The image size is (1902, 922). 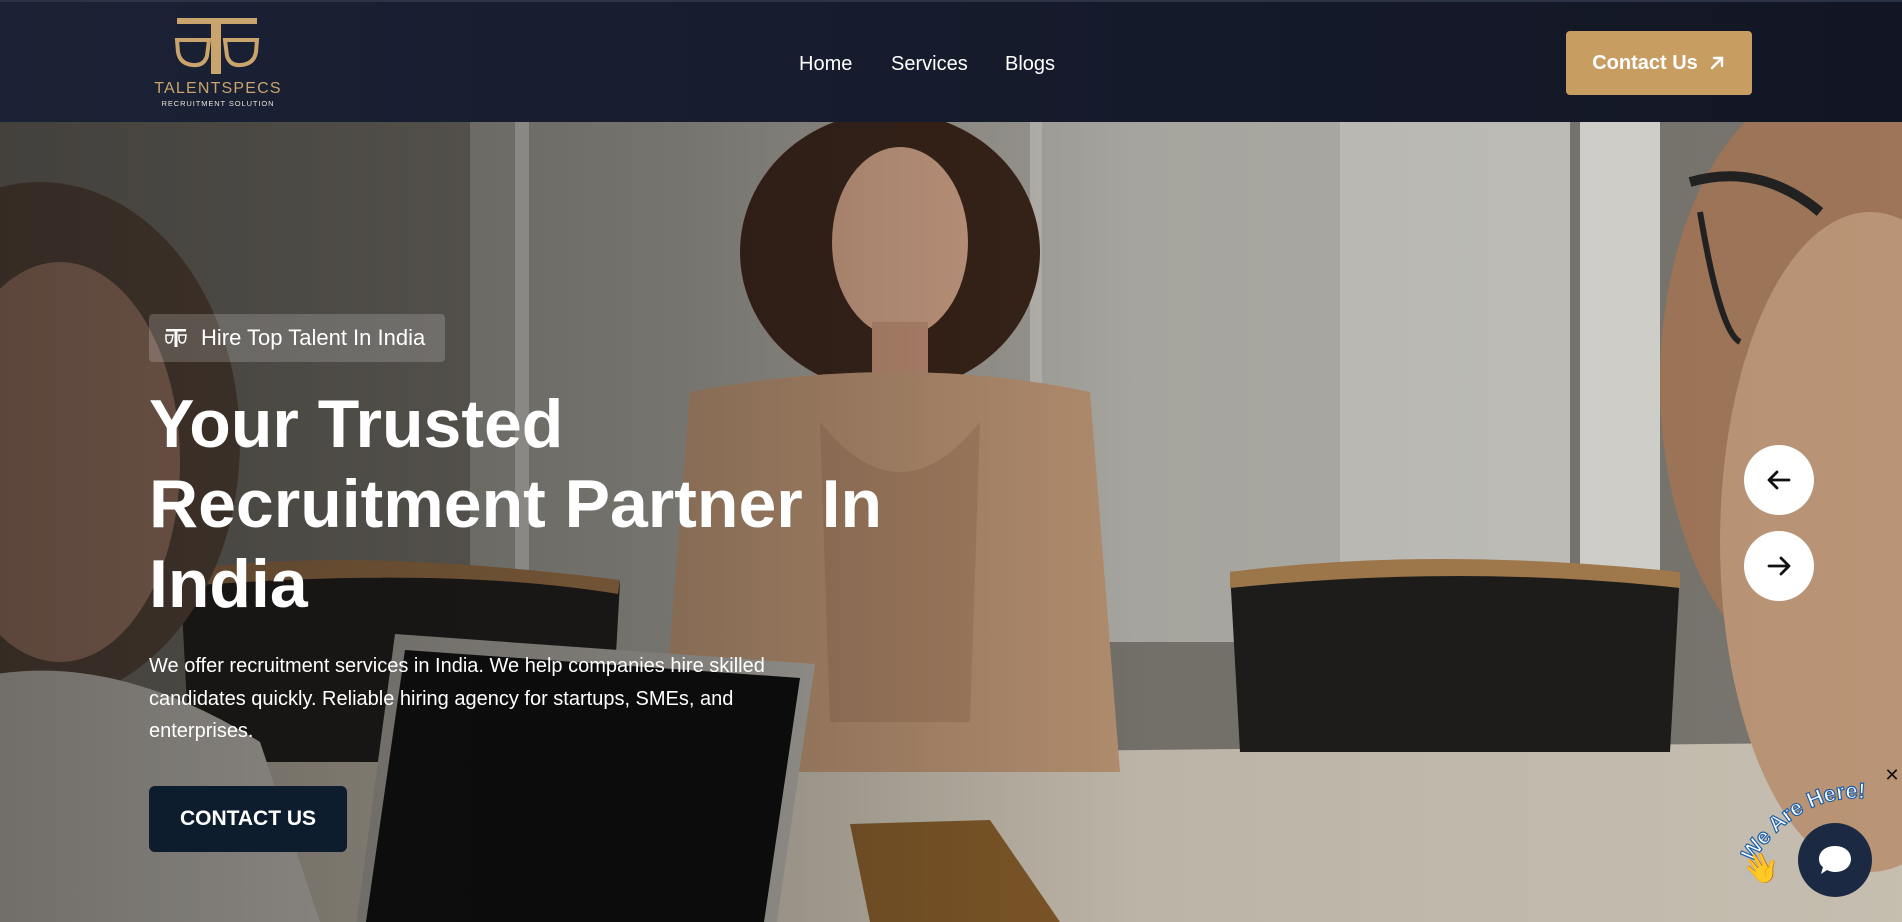 I want to click on arrow-right-icon, so click(x=1779, y=566).